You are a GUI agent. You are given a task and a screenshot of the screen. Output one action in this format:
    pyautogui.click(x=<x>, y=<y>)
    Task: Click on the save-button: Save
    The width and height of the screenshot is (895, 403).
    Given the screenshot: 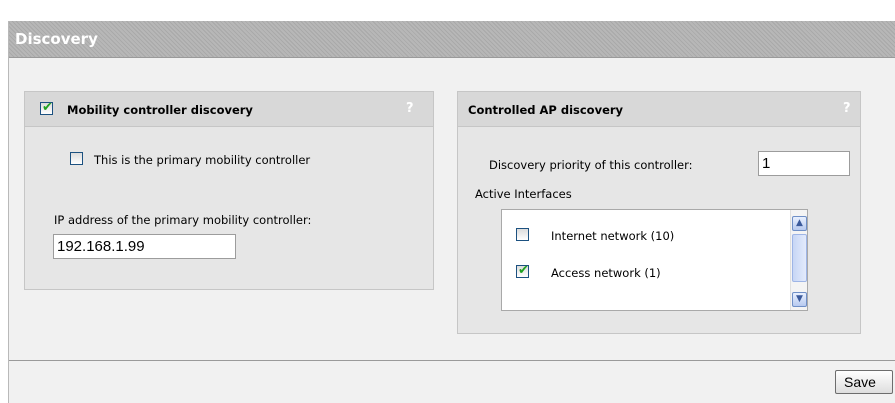 What is the action you would take?
    pyautogui.click(x=864, y=382)
    